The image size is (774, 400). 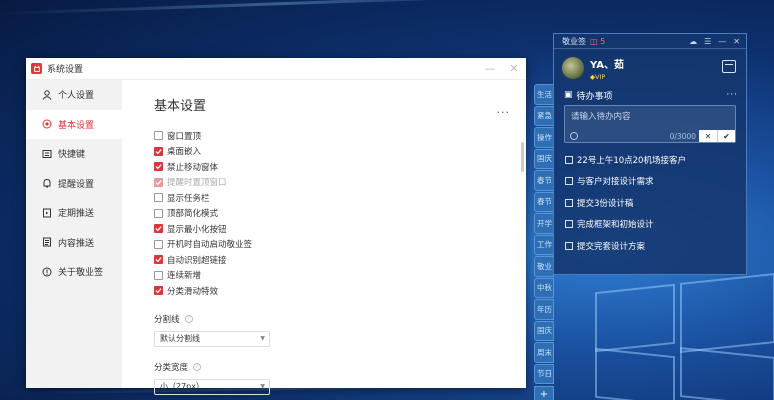 I want to click on option-row: 显示最小化按钮, so click(x=340, y=229).